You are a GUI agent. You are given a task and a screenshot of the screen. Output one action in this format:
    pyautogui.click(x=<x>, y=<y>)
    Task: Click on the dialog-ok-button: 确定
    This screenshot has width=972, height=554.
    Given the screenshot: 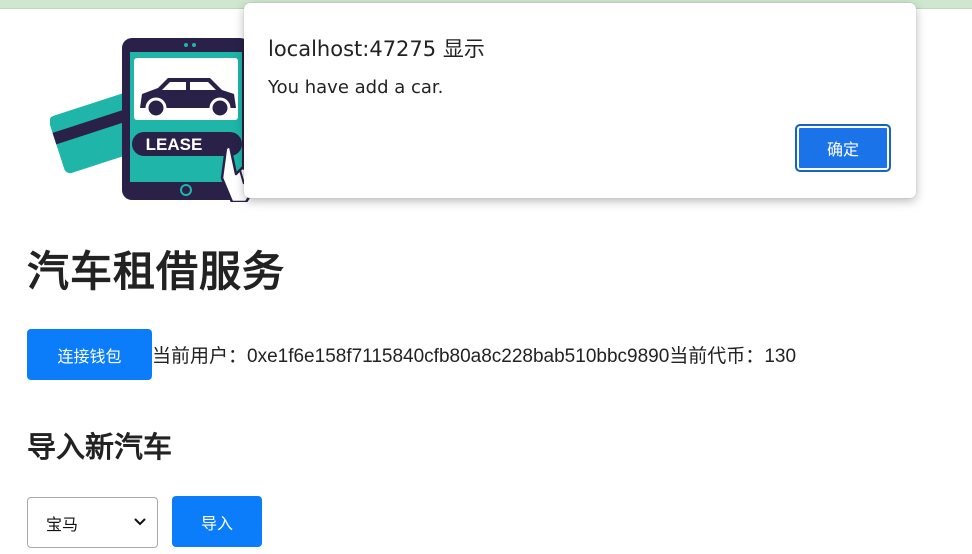 What is the action you would take?
    pyautogui.click(x=843, y=148)
    